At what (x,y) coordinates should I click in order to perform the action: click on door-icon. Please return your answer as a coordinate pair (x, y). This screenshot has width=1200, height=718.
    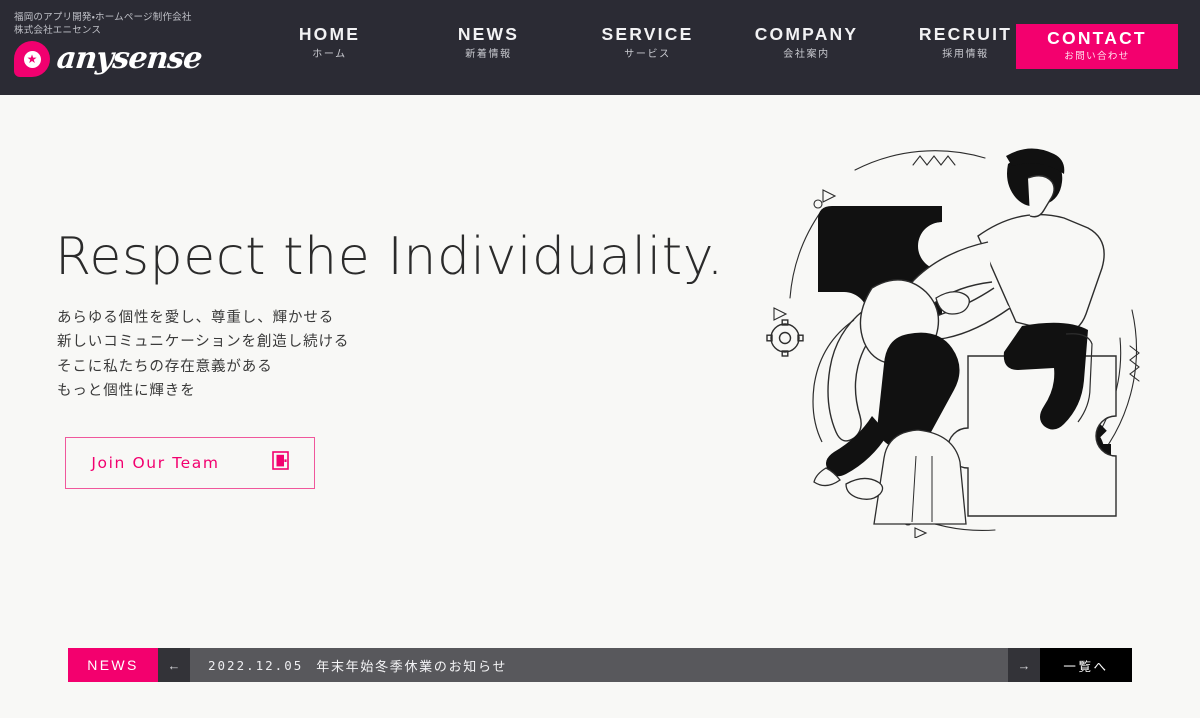
    Looking at the image, I should click on (280, 463).